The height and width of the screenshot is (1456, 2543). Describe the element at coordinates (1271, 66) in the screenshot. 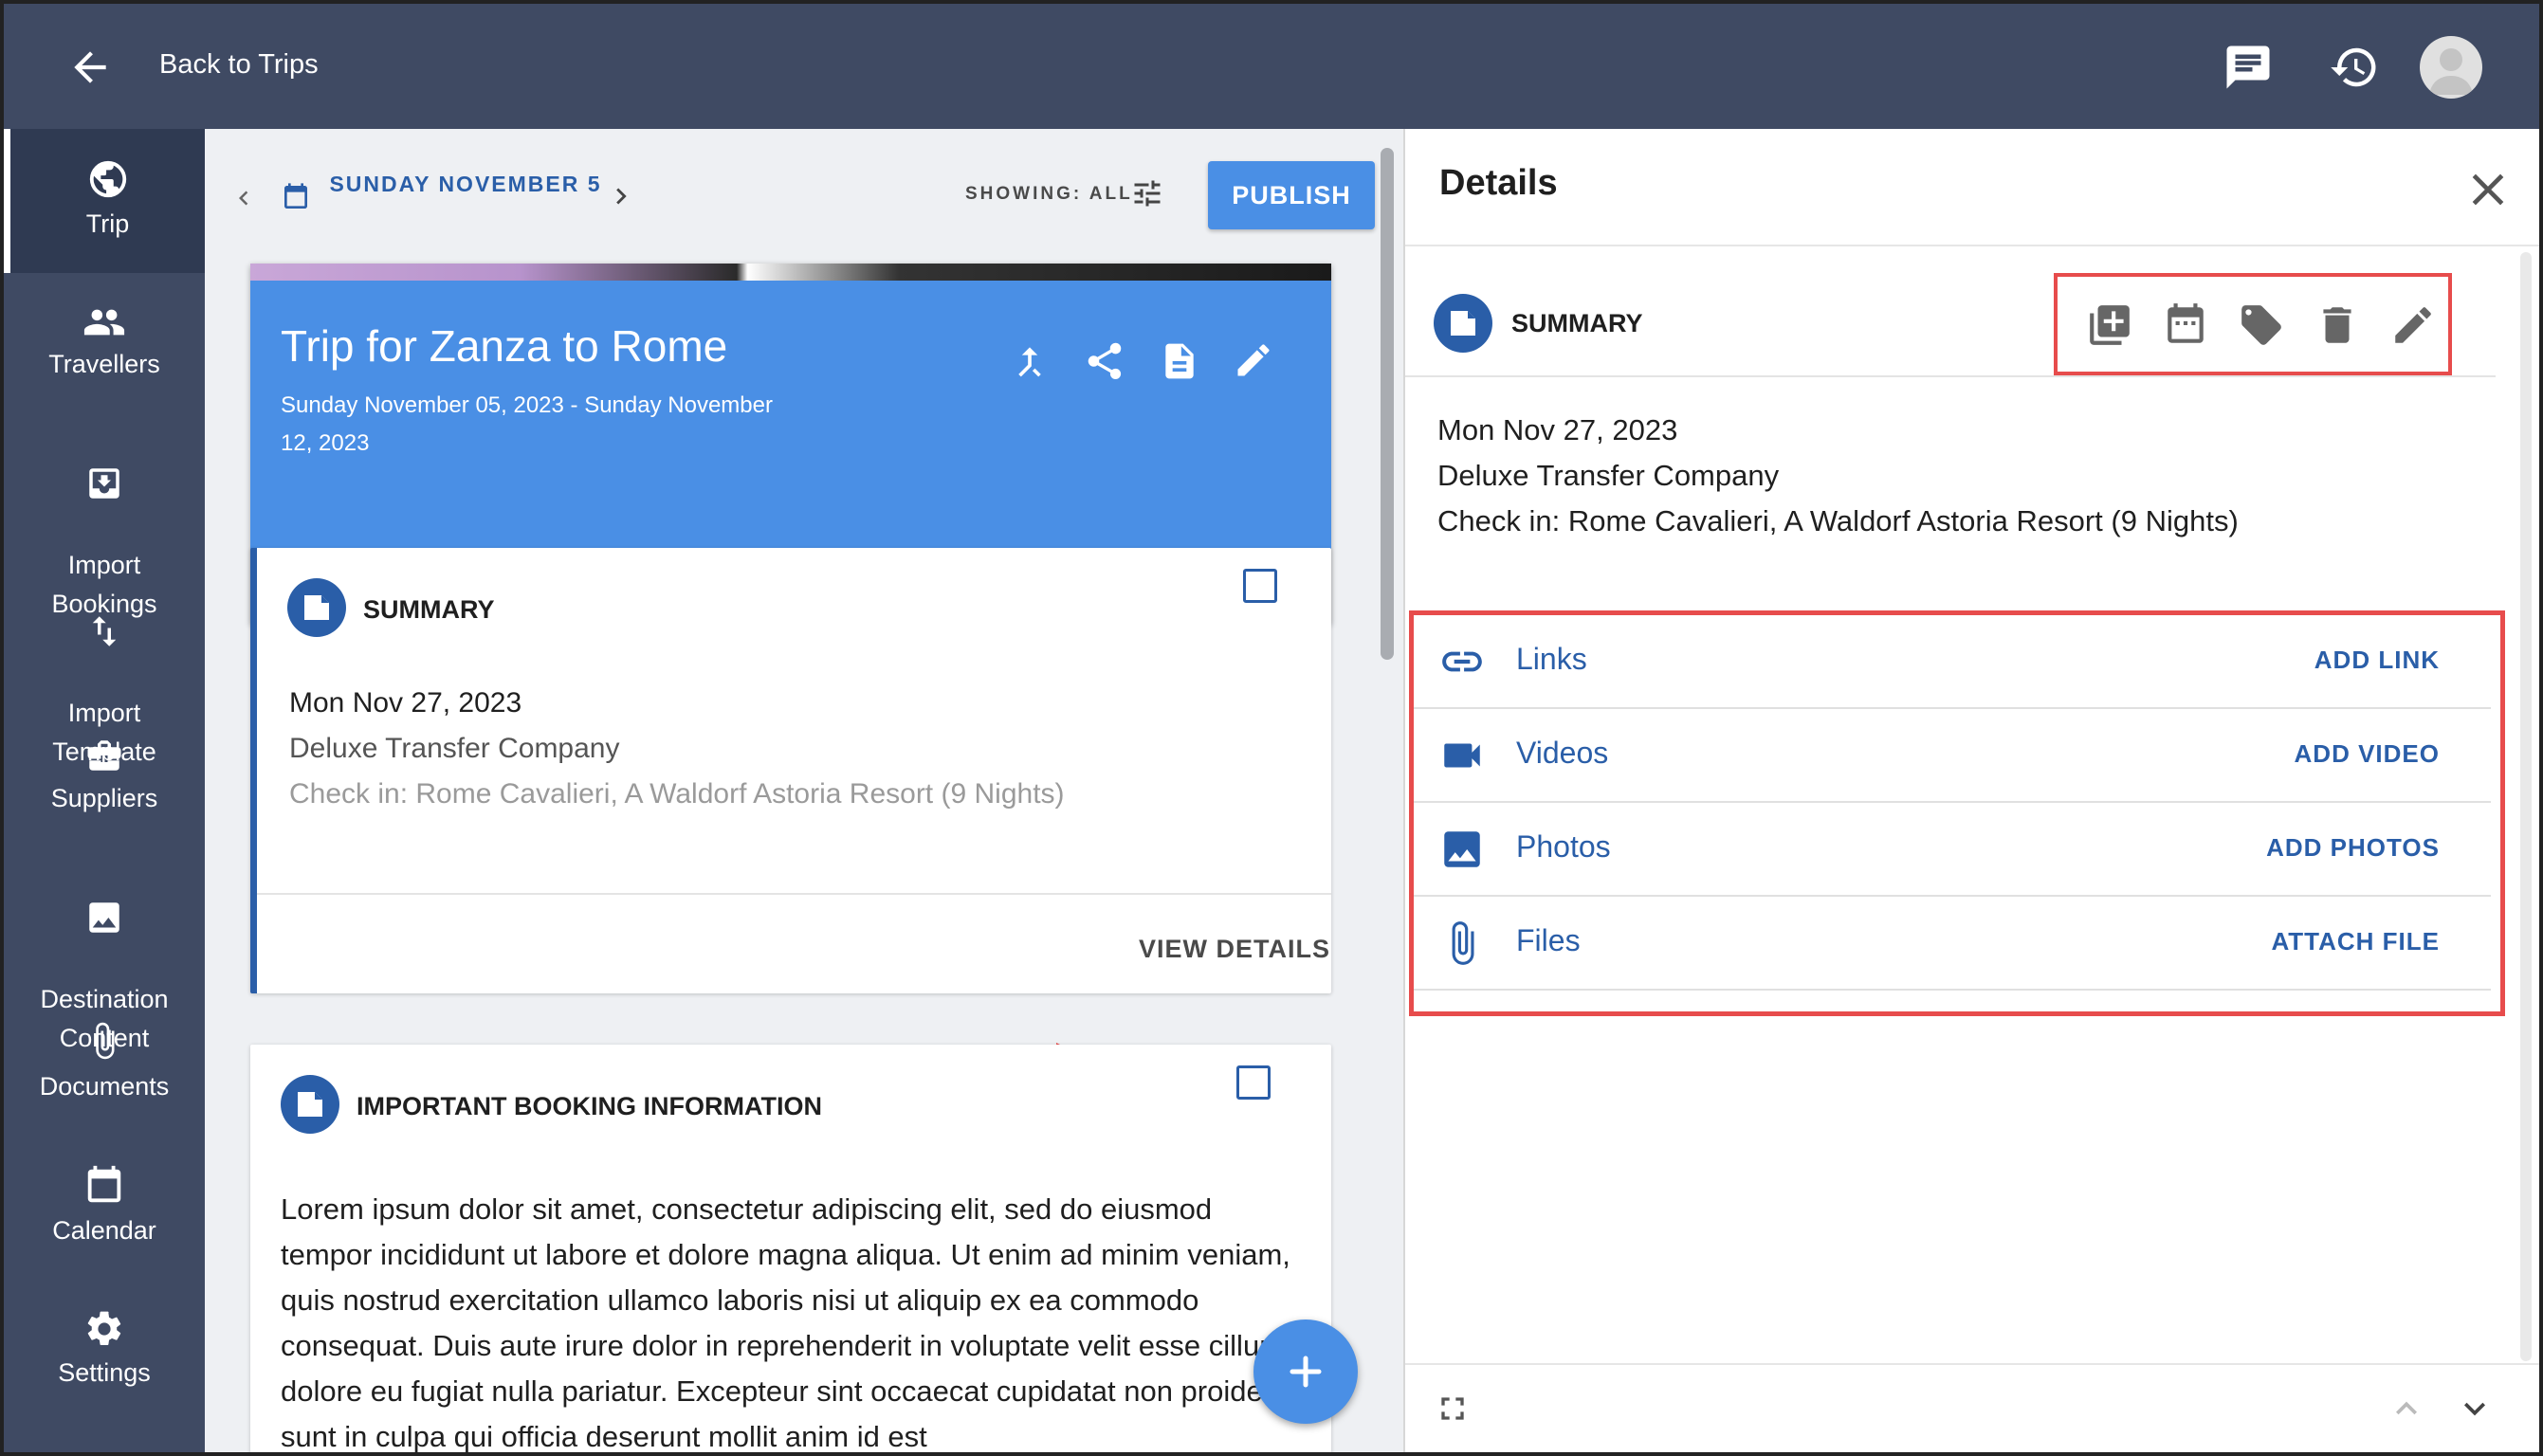

I see `top-bar: Back to Trips` at that location.